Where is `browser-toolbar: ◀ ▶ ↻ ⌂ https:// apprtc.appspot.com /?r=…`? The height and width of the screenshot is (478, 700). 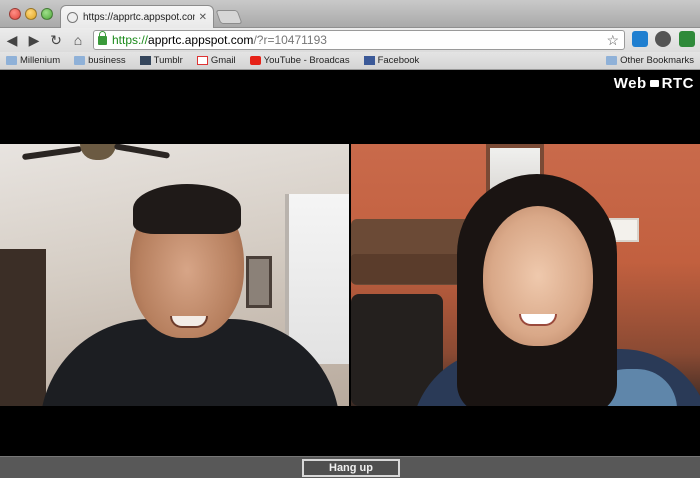 browser-toolbar: ◀ ▶ ↻ ⌂ https:// apprtc.appspot.com /?r=… is located at coordinates (350, 40).